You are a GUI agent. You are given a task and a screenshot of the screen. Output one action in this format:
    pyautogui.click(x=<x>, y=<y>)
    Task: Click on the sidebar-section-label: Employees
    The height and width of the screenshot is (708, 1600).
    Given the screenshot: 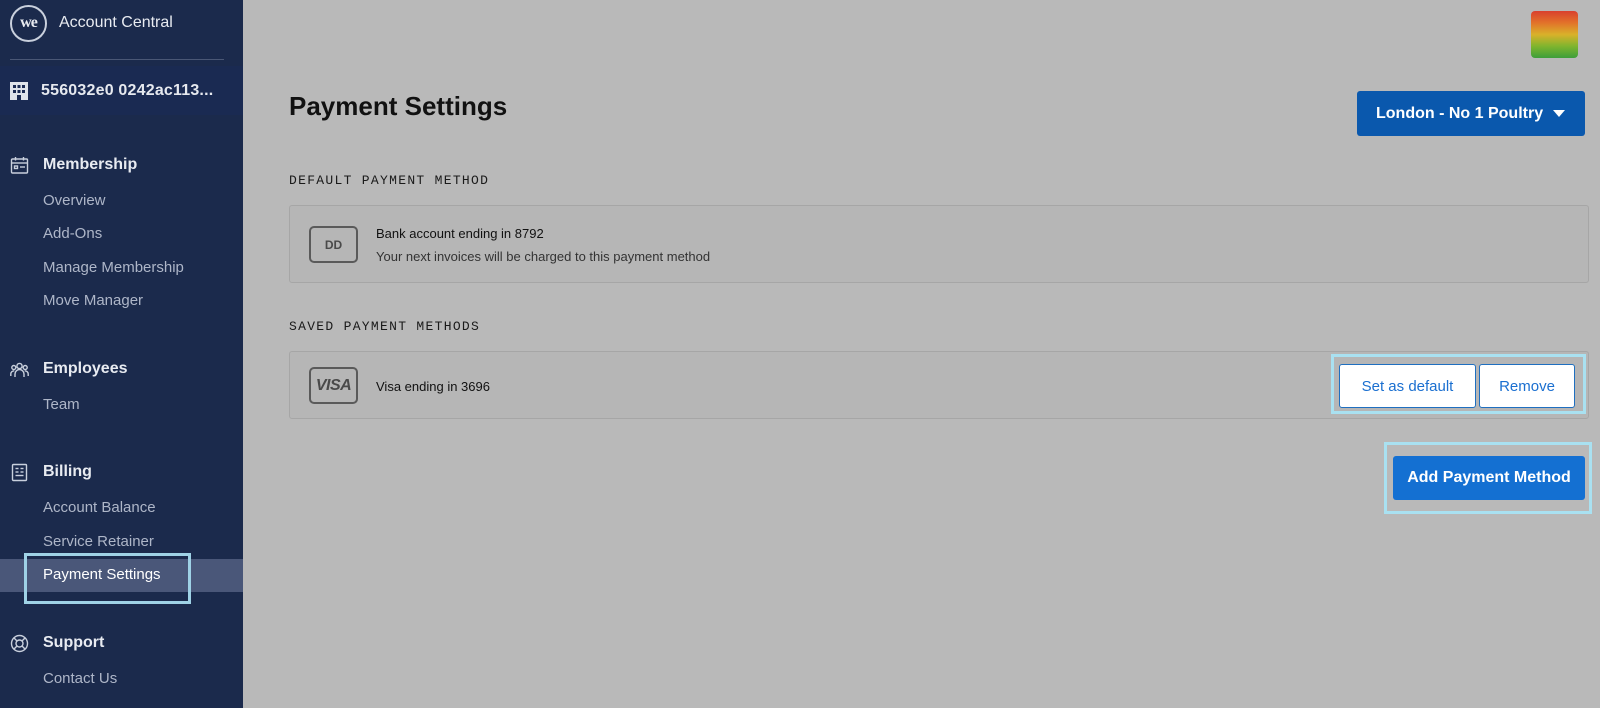 What is the action you would take?
    pyautogui.click(x=85, y=368)
    